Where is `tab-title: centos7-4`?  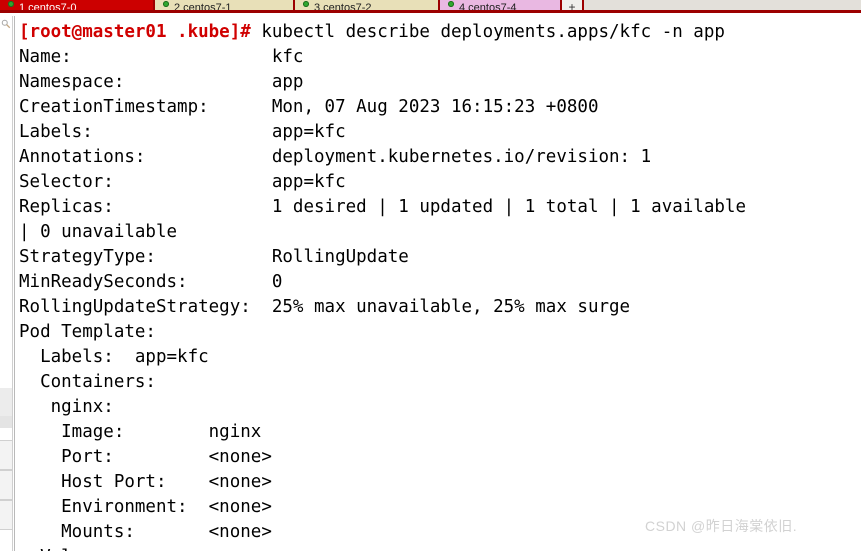
tab-title: centos7-4 is located at coordinates (491, 6).